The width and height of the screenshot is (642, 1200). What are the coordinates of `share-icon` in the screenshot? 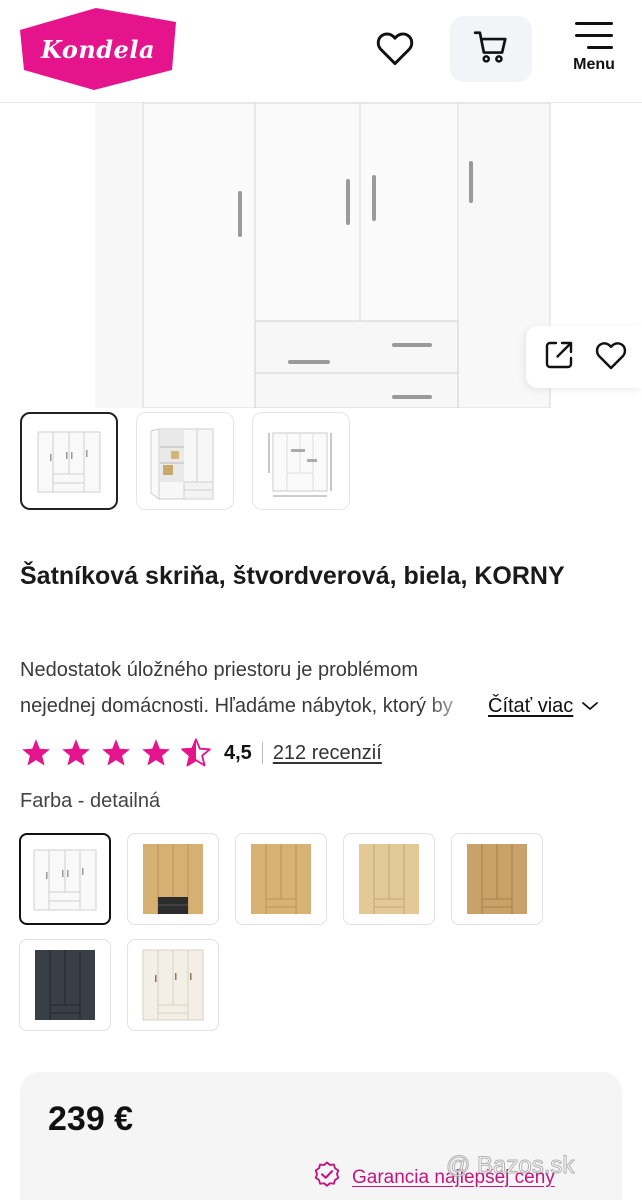 It's located at (559, 357).